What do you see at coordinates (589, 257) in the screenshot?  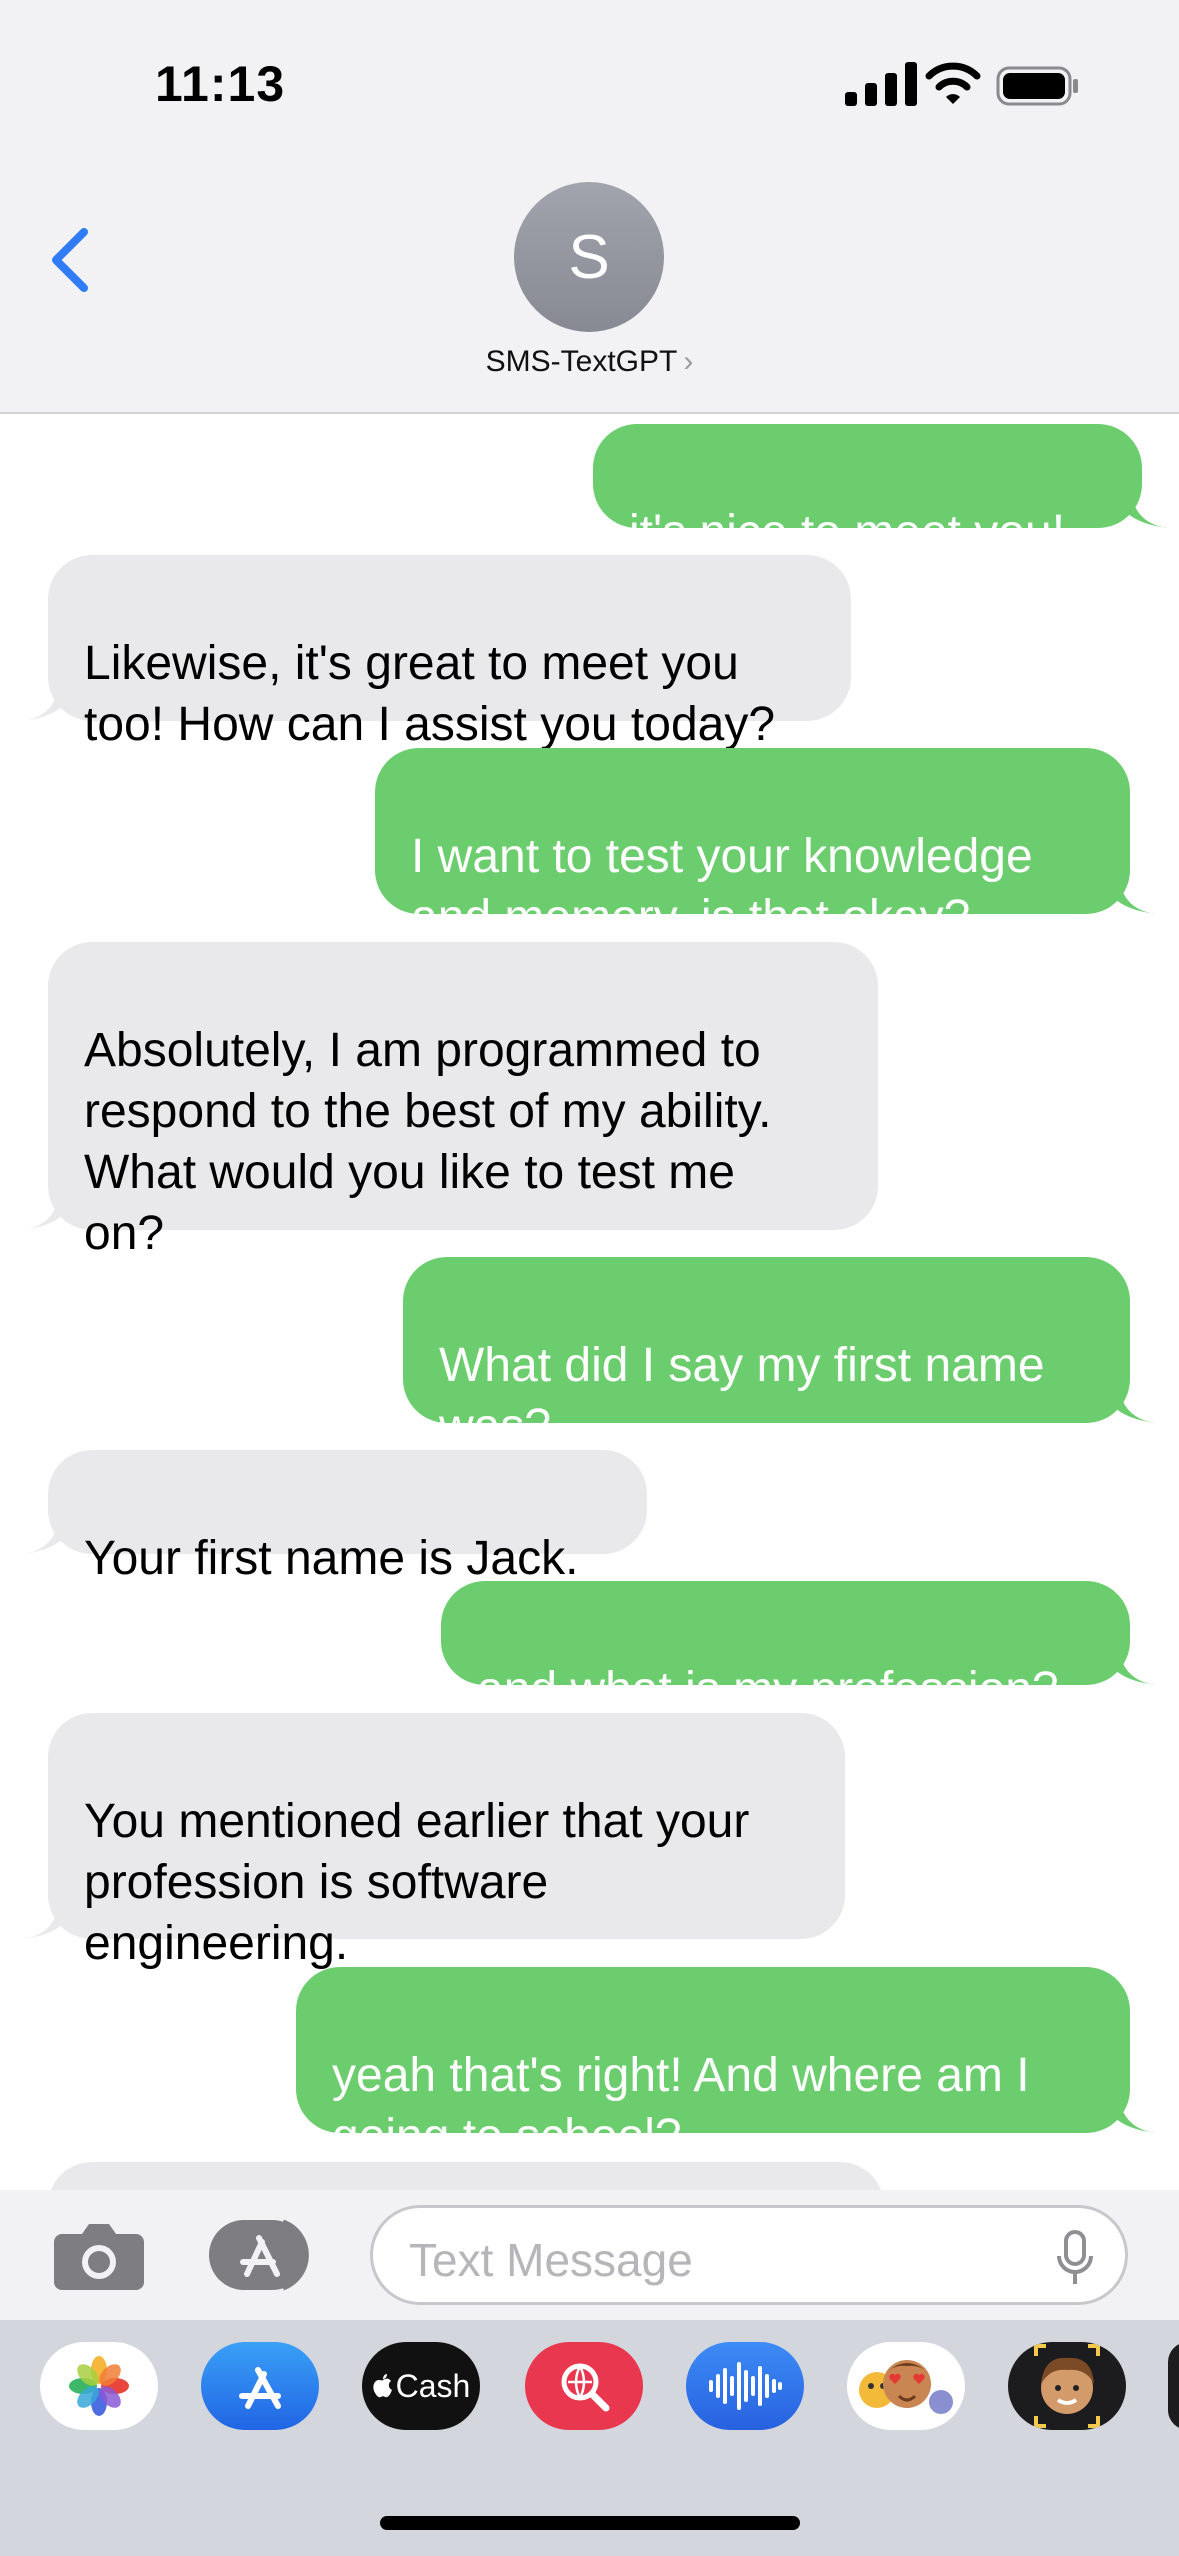 I see `contact-avatar: S` at bounding box center [589, 257].